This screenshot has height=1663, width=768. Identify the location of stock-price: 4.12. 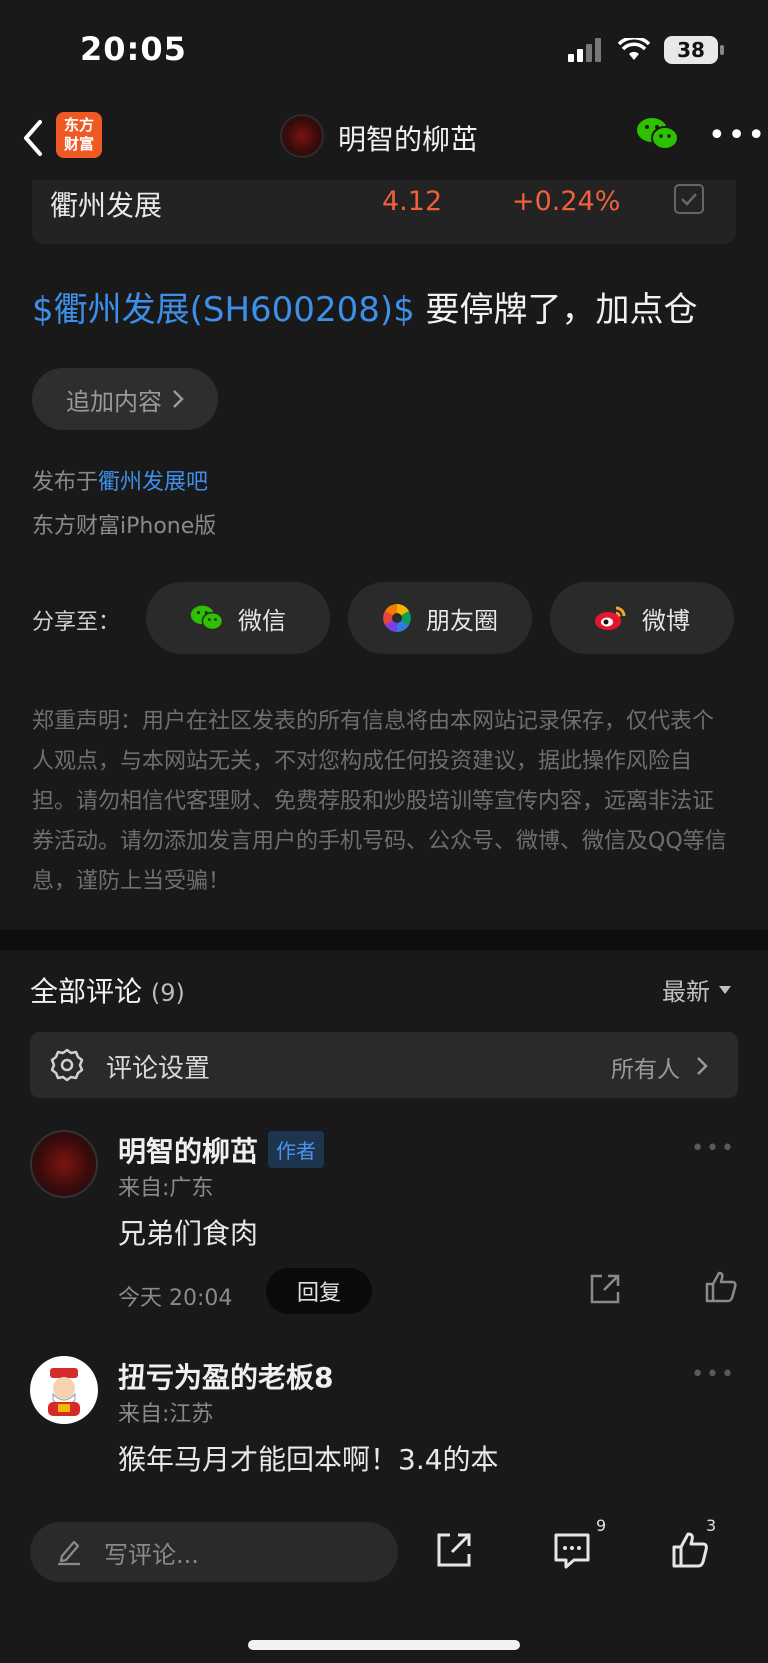
(412, 201).